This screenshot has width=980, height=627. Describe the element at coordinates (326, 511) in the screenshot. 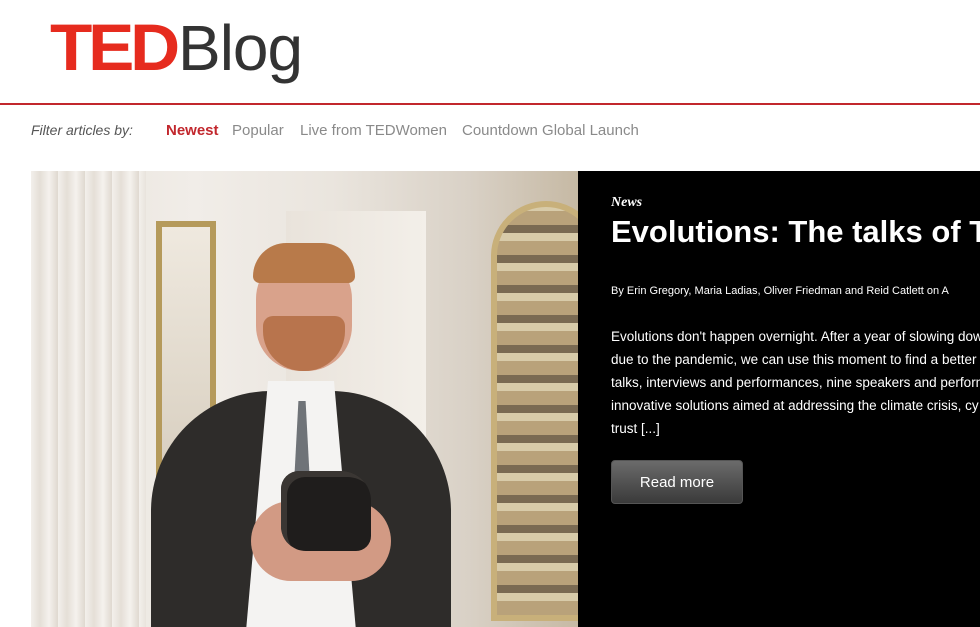

I see `rock-graphic` at that location.